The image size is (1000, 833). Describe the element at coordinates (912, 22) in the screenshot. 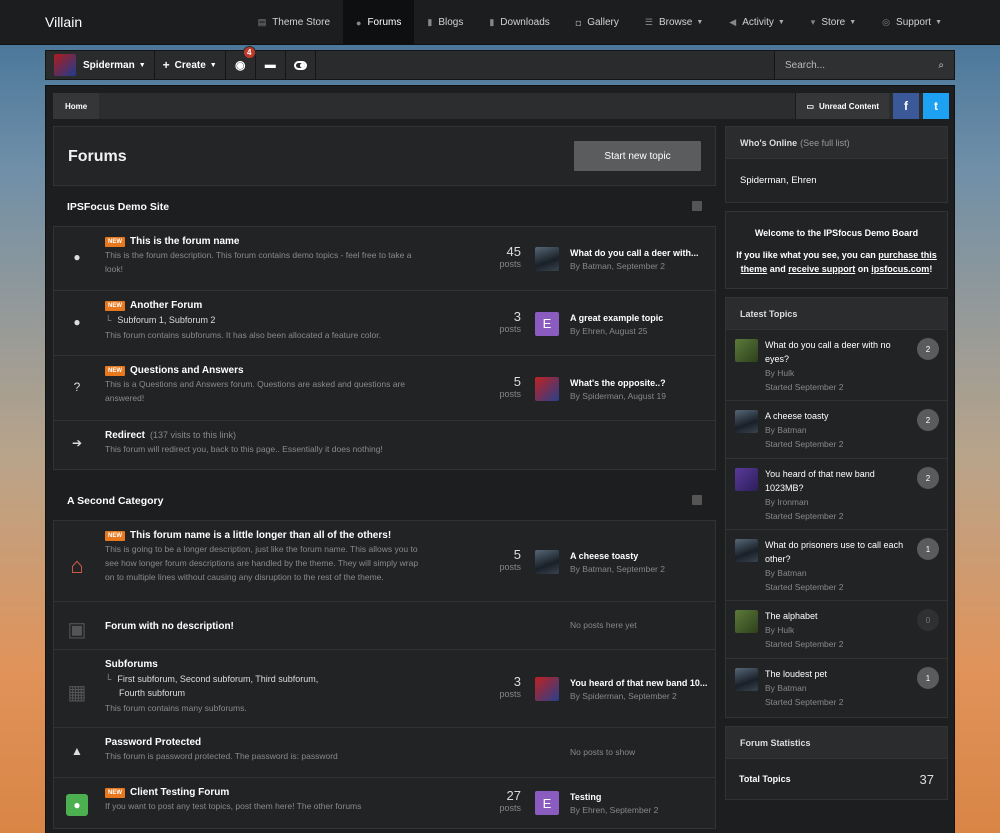

I see `nav-link-support: ◎ Support ▼` at that location.